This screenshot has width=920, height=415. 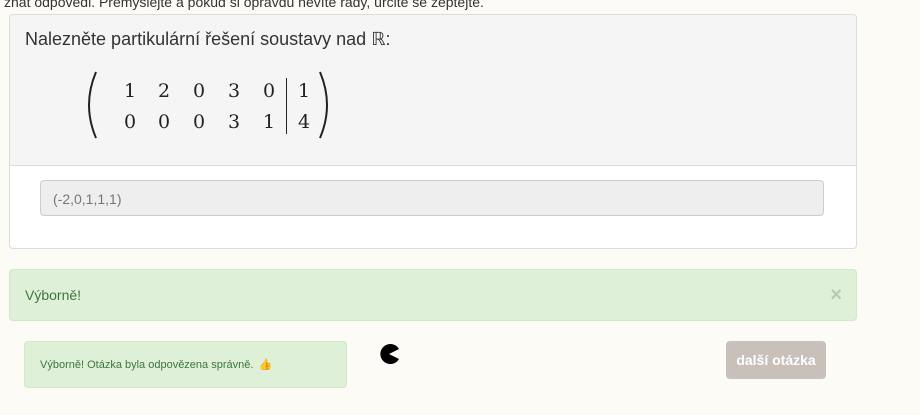 What do you see at coordinates (836, 295) in the screenshot?
I see `close-icon: ×` at bounding box center [836, 295].